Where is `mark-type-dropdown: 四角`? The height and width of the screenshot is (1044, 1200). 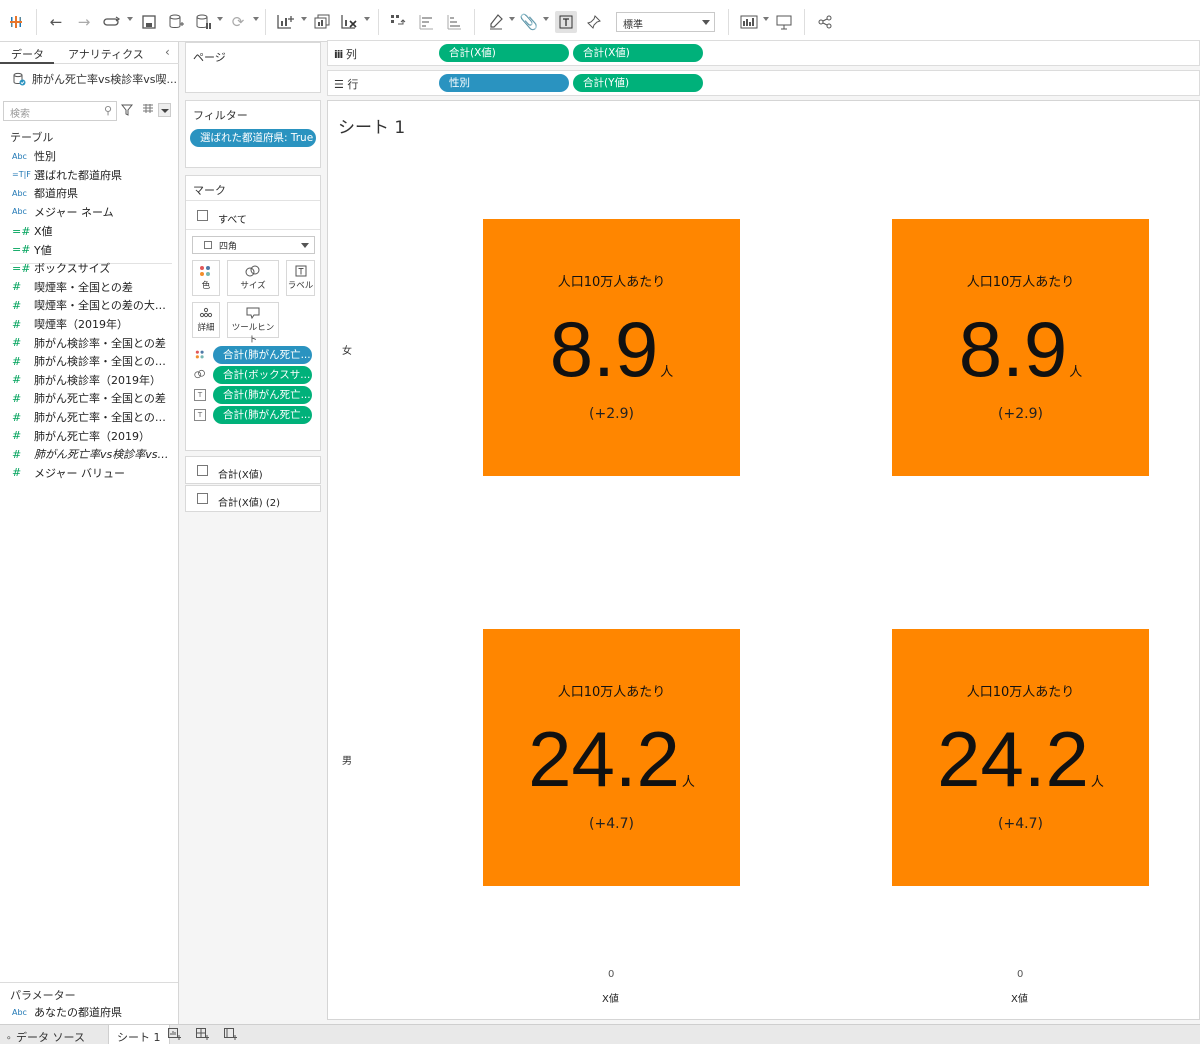 mark-type-dropdown: 四角 is located at coordinates (253, 245).